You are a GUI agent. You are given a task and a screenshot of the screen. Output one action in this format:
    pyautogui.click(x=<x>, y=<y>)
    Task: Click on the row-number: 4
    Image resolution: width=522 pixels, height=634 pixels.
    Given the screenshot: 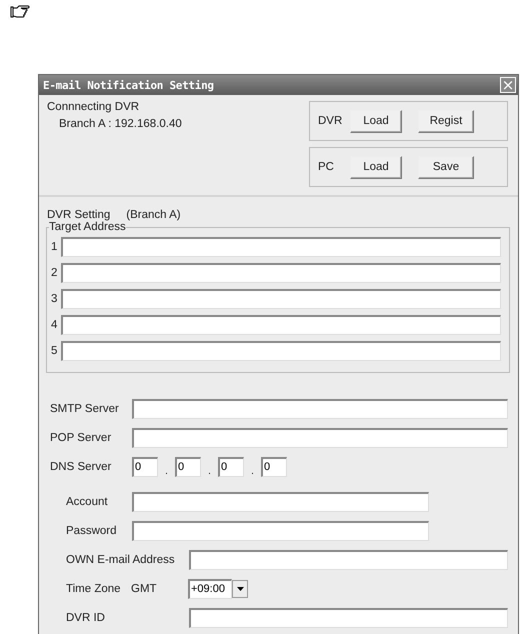 What is the action you would take?
    pyautogui.click(x=54, y=325)
    